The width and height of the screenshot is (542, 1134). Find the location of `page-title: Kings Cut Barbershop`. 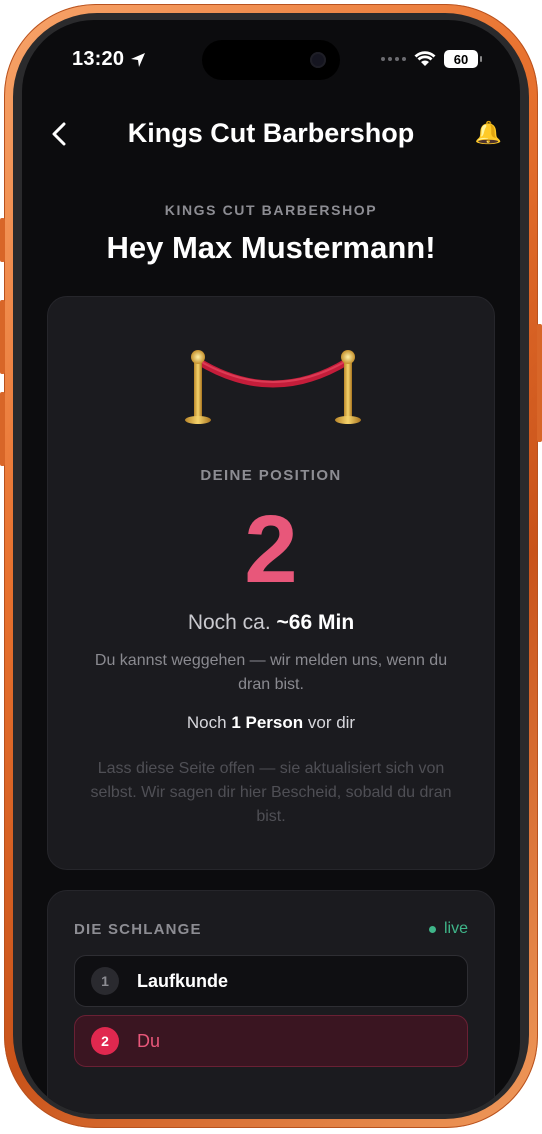

page-title: Kings Cut Barbershop is located at coordinates (271, 133).